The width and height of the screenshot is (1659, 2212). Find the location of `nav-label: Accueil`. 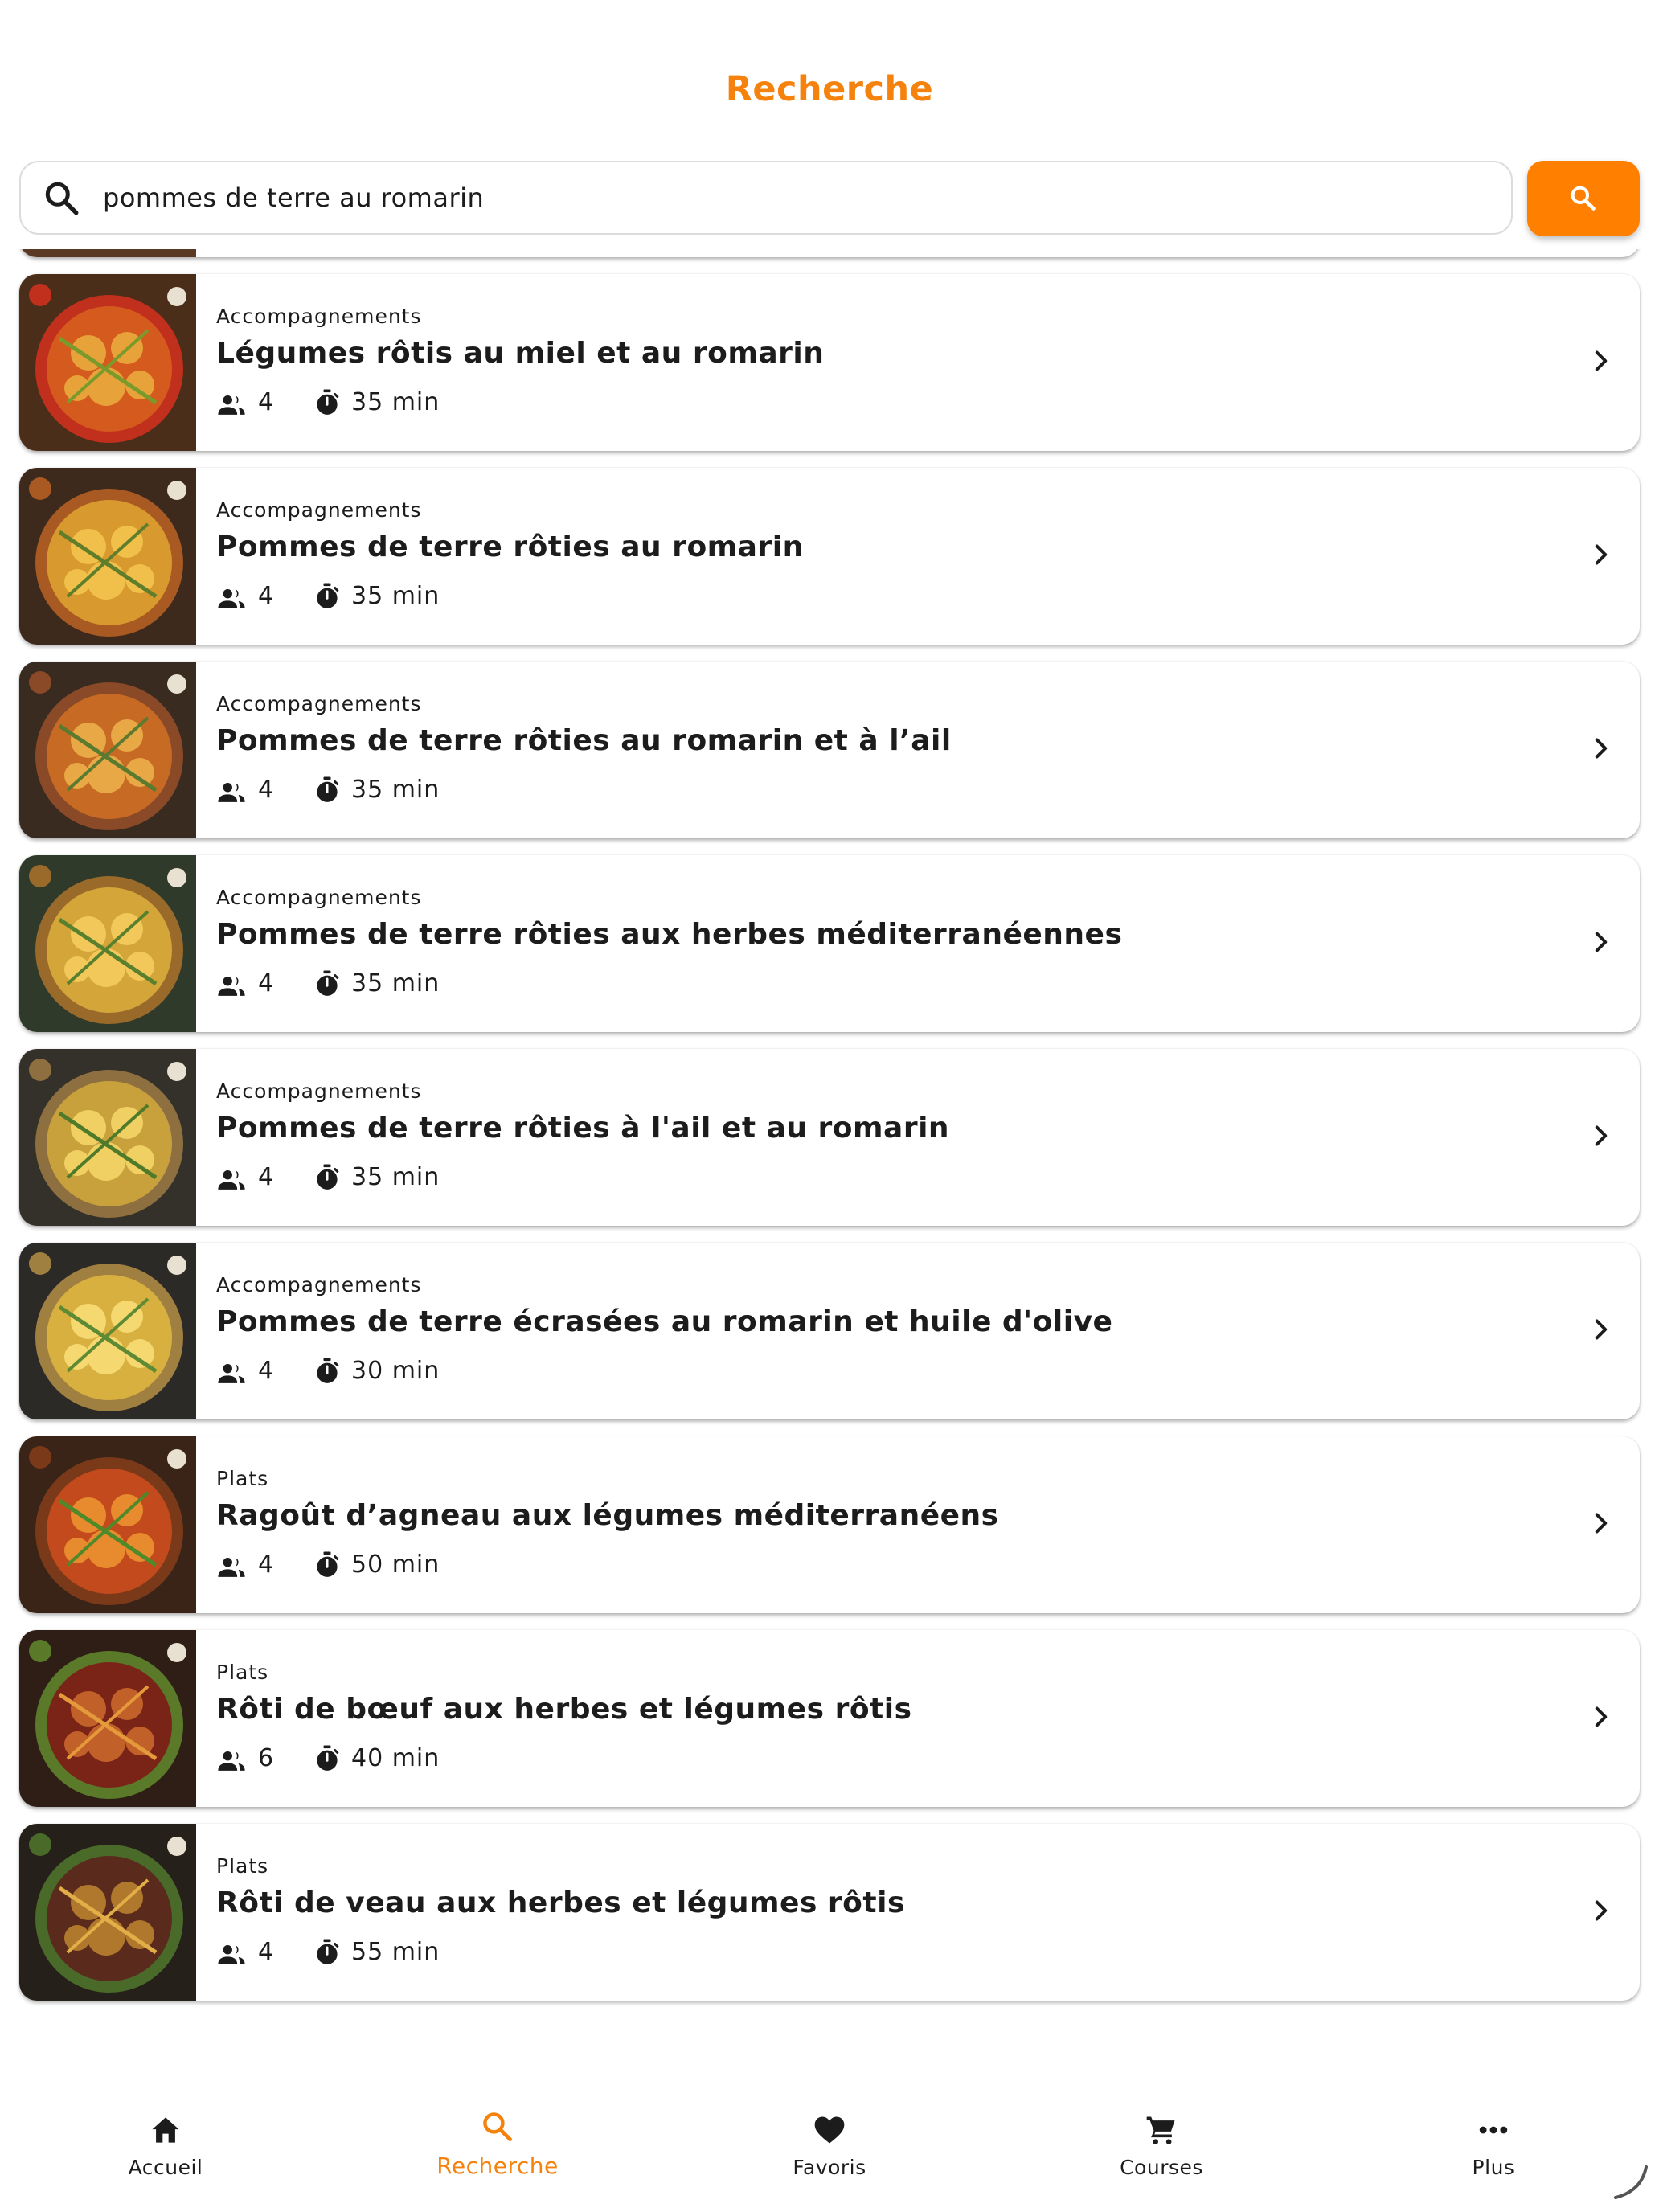

nav-label: Accueil is located at coordinates (165, 2167).